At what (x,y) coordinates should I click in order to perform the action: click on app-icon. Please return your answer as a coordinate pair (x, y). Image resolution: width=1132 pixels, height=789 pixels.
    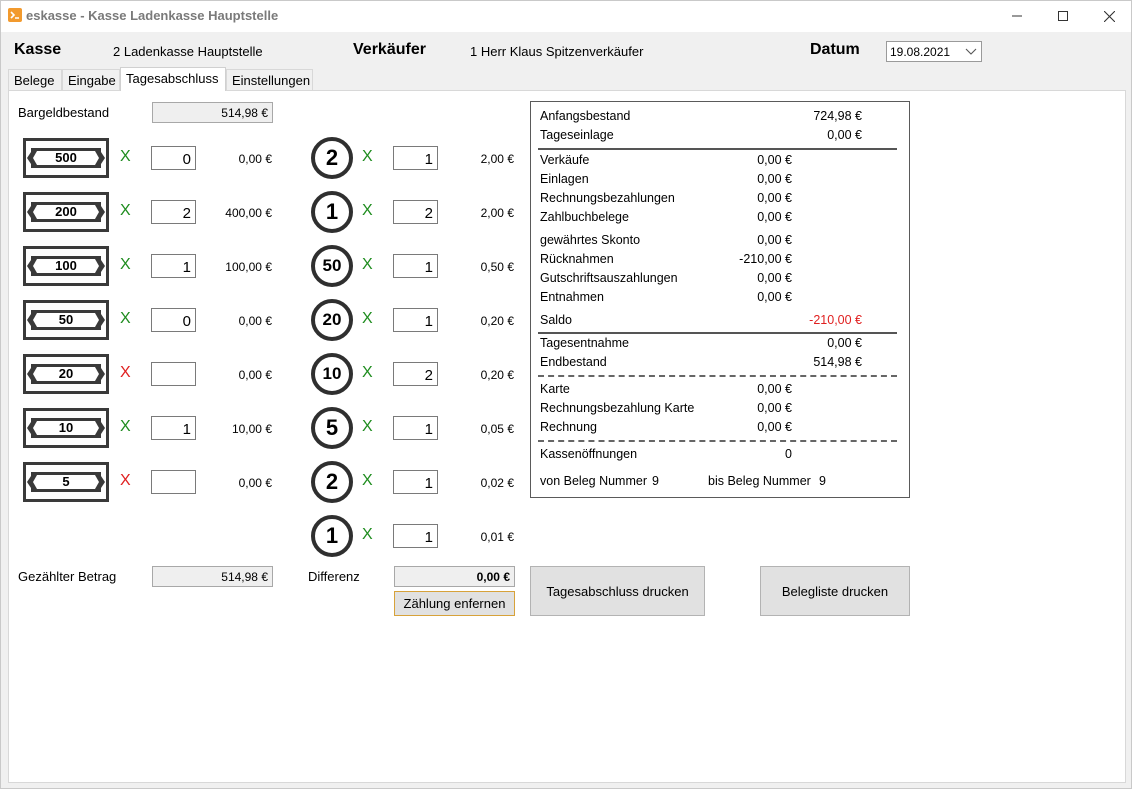
    Looking at the image, I should click on (15, 15).